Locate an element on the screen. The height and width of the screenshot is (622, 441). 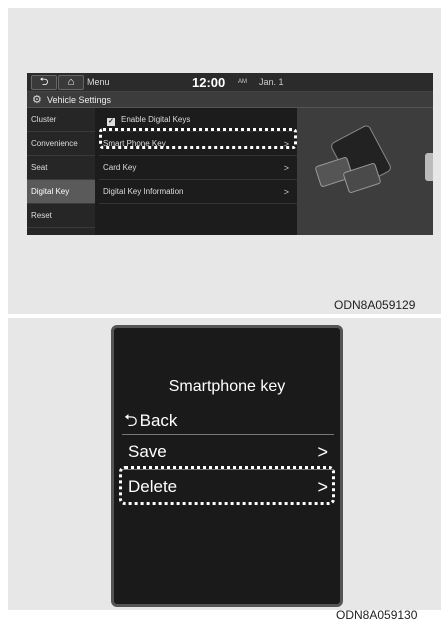
divider is located at coordinates (228, 434).